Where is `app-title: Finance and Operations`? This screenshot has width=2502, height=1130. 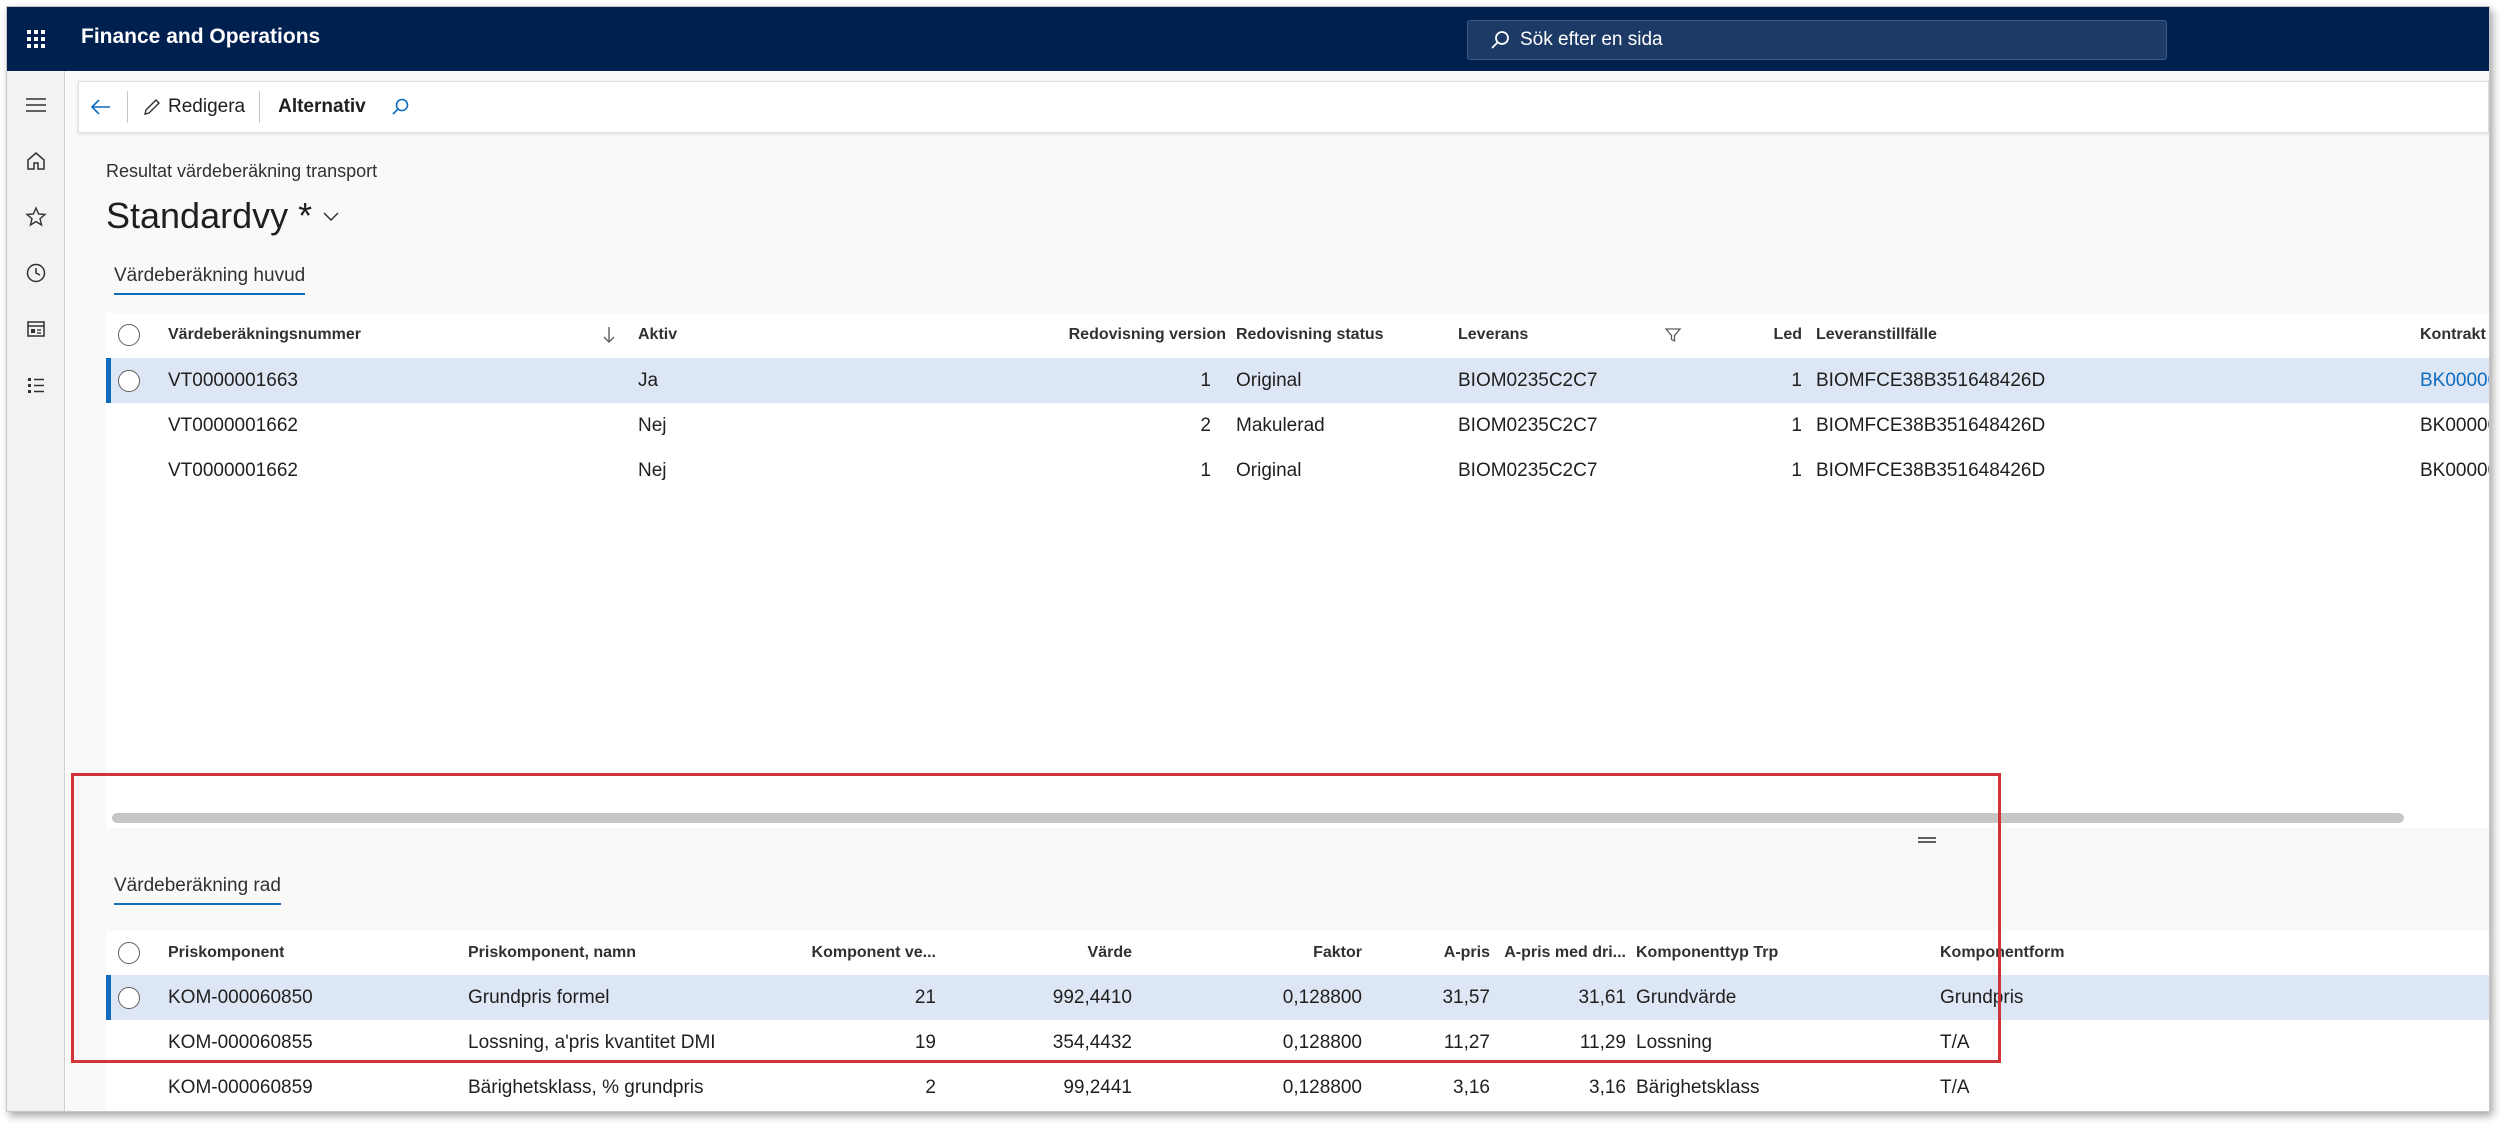
app-title: Finance and Operations is located at coordinates (201, 36).